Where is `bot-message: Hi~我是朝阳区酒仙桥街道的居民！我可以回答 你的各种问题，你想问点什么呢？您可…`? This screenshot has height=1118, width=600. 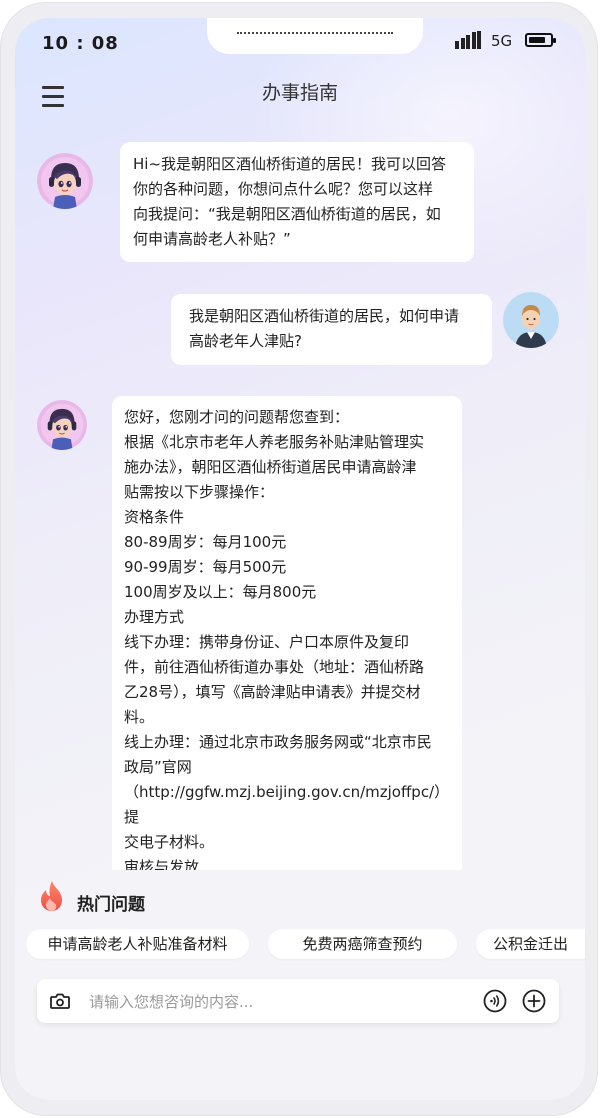
bot-message: Hi~我是朝阳区酒仙桥街道的居民！我可以回答 你的各种问题，你想问点什么呢？您可… is located at coordinates (297, 202).